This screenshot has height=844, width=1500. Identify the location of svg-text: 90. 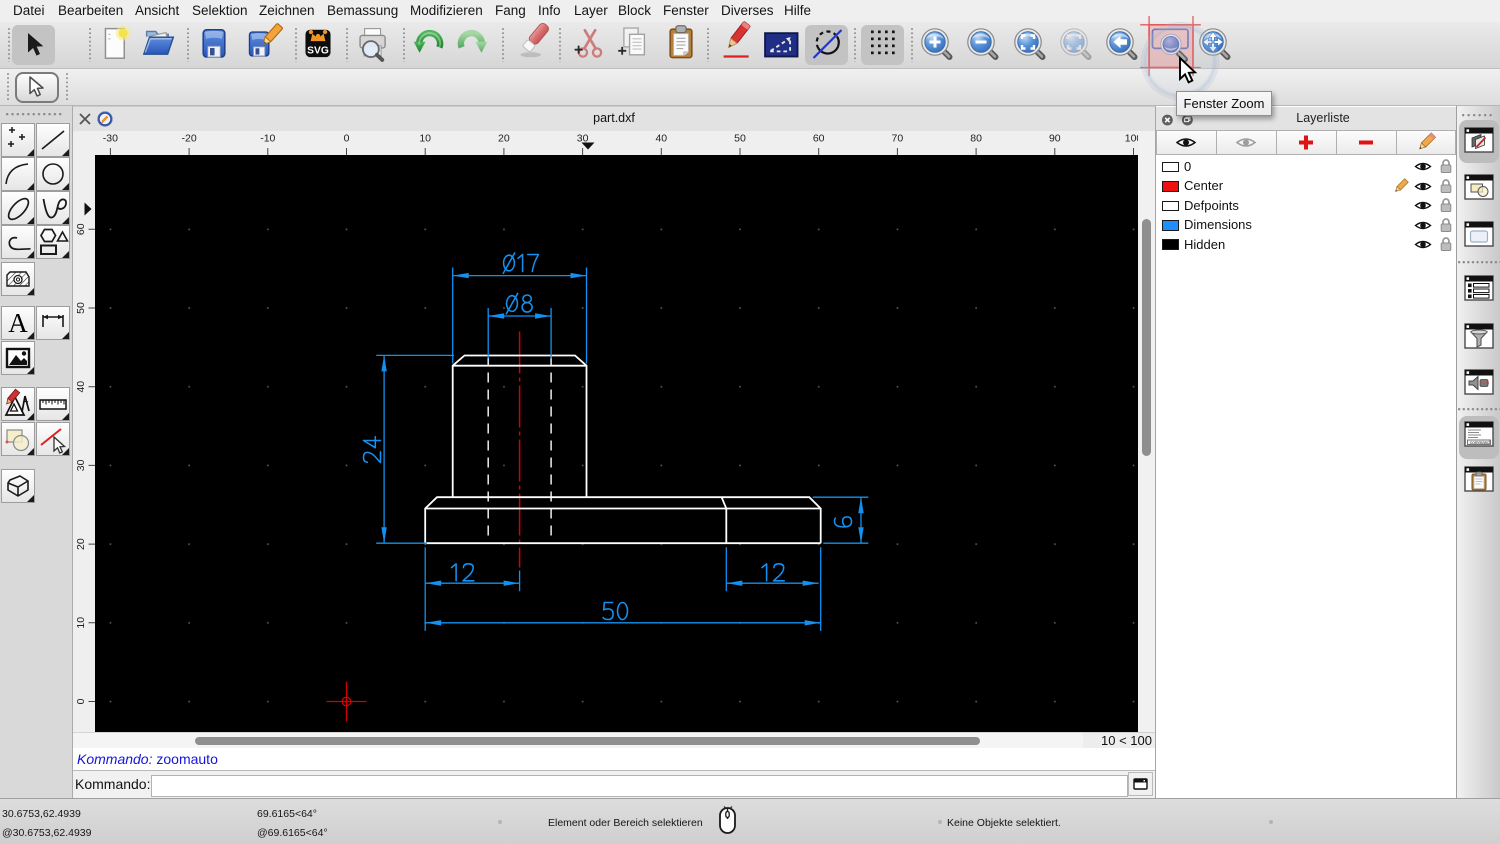
(1055, 138).